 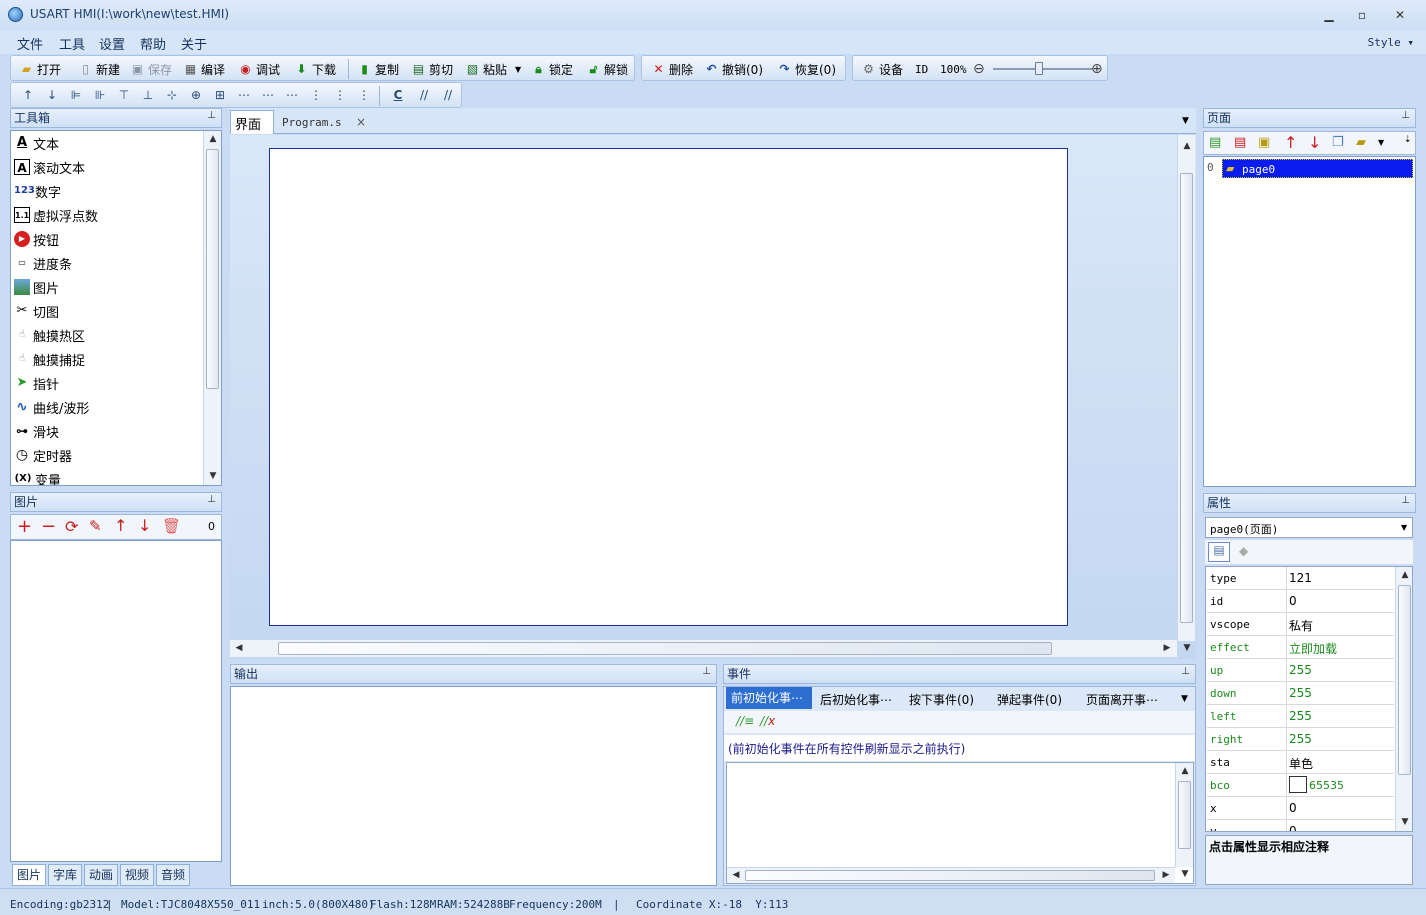 I want to click on menu-about: 关于, so click(x=194, y=43).